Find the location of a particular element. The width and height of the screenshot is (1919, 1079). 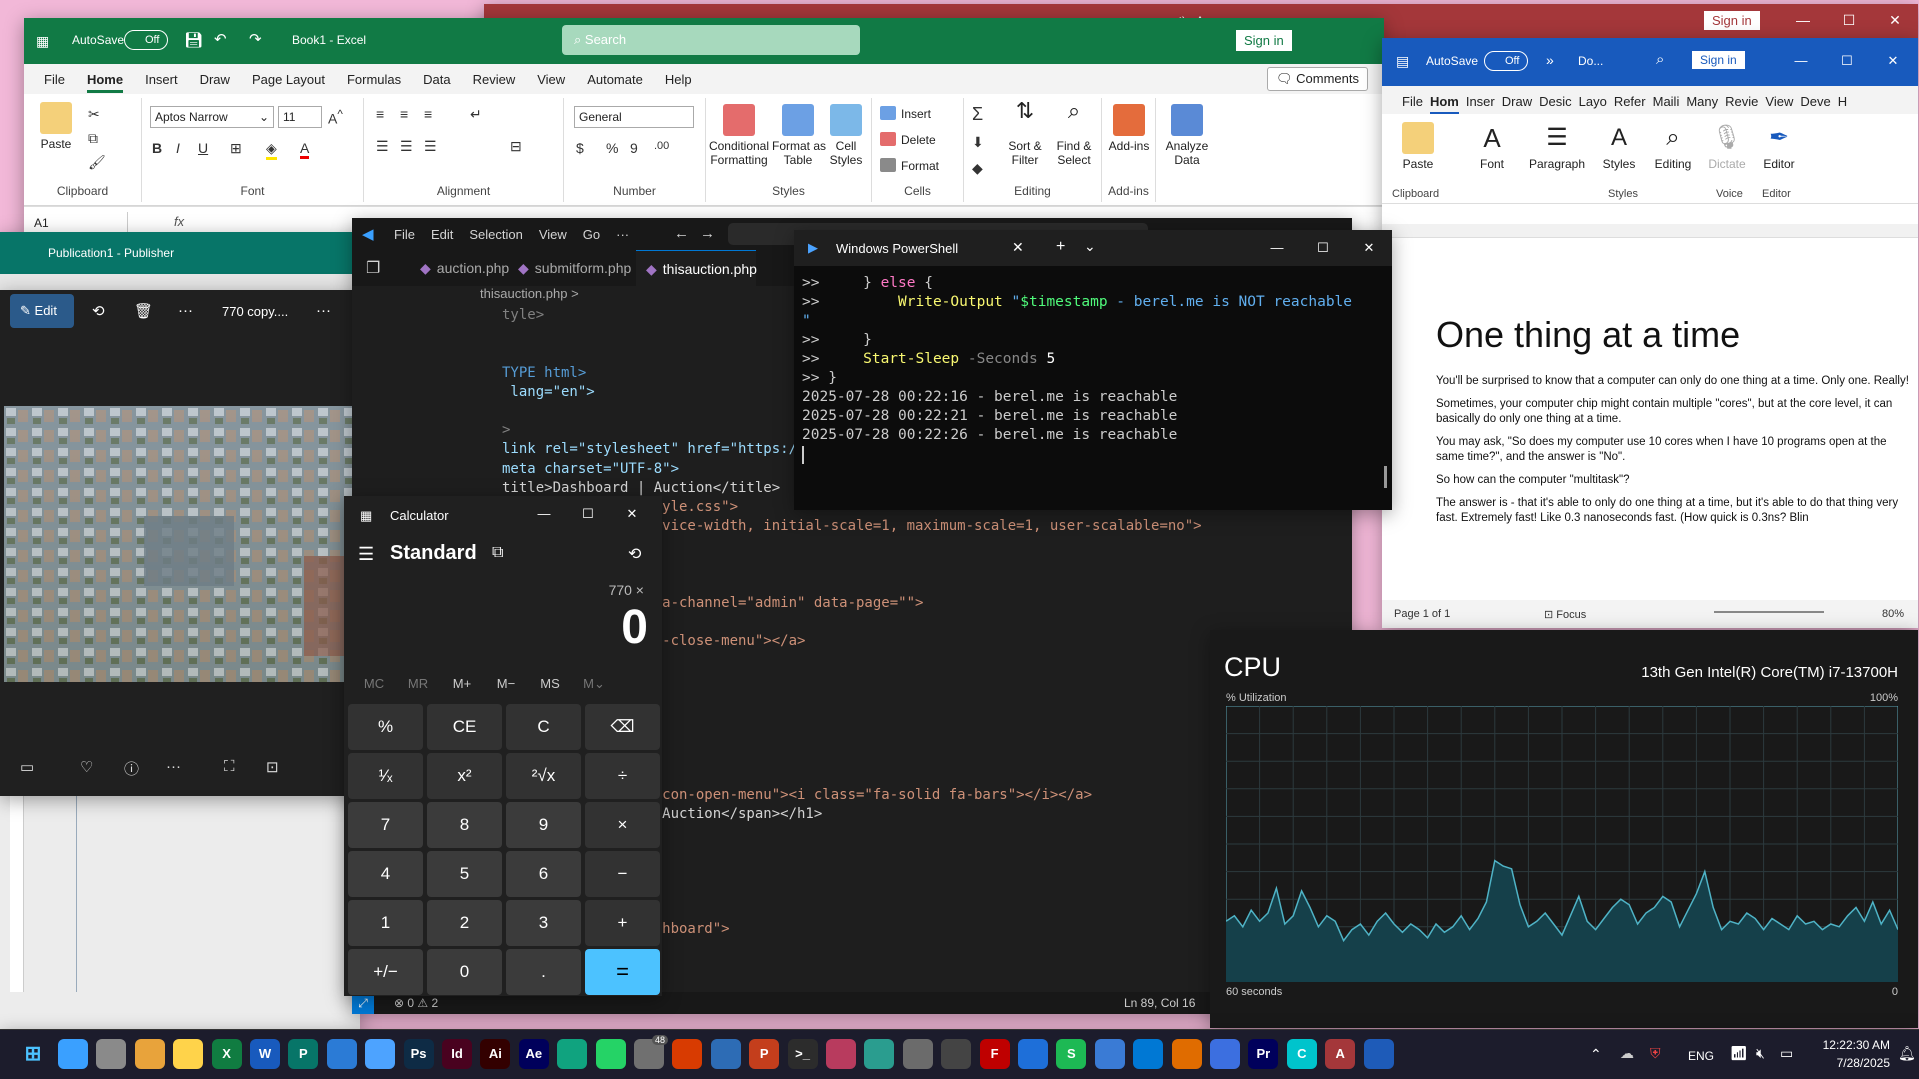

word-tab-4: Desic is located at coordinates (1555, 101).